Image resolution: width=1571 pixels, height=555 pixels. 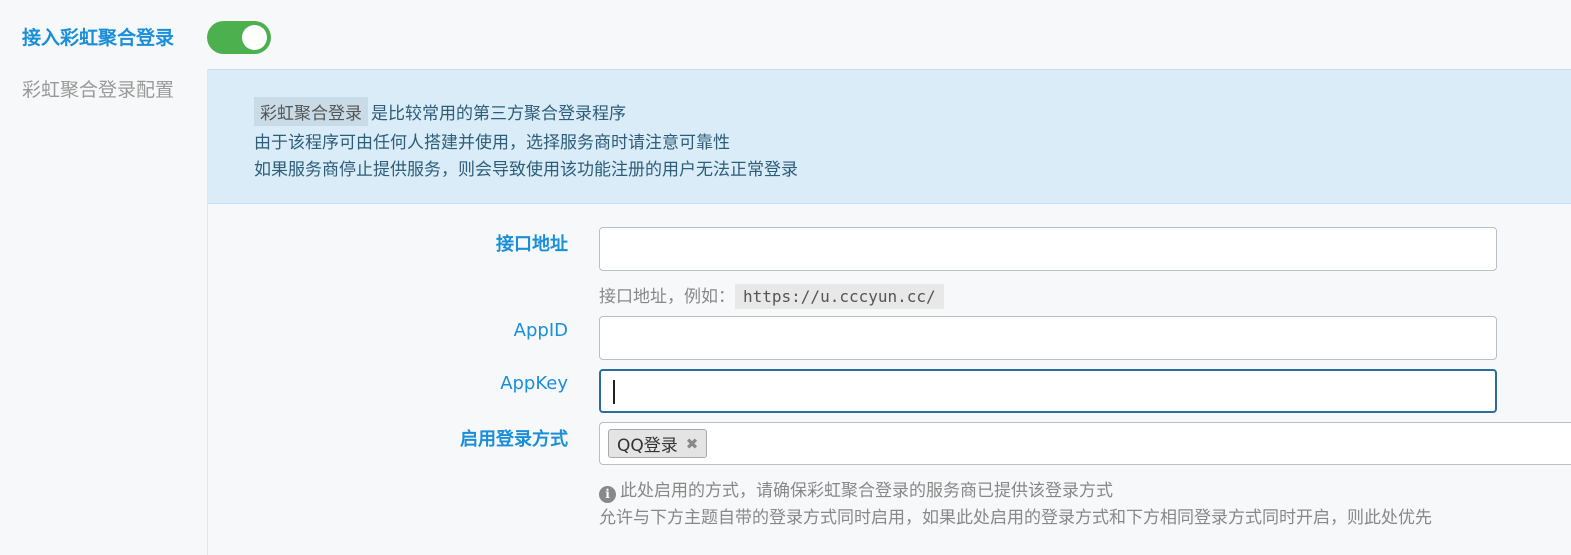 I want to click on login-methods-label: 启用登录方式, so click(x=514, y=439).